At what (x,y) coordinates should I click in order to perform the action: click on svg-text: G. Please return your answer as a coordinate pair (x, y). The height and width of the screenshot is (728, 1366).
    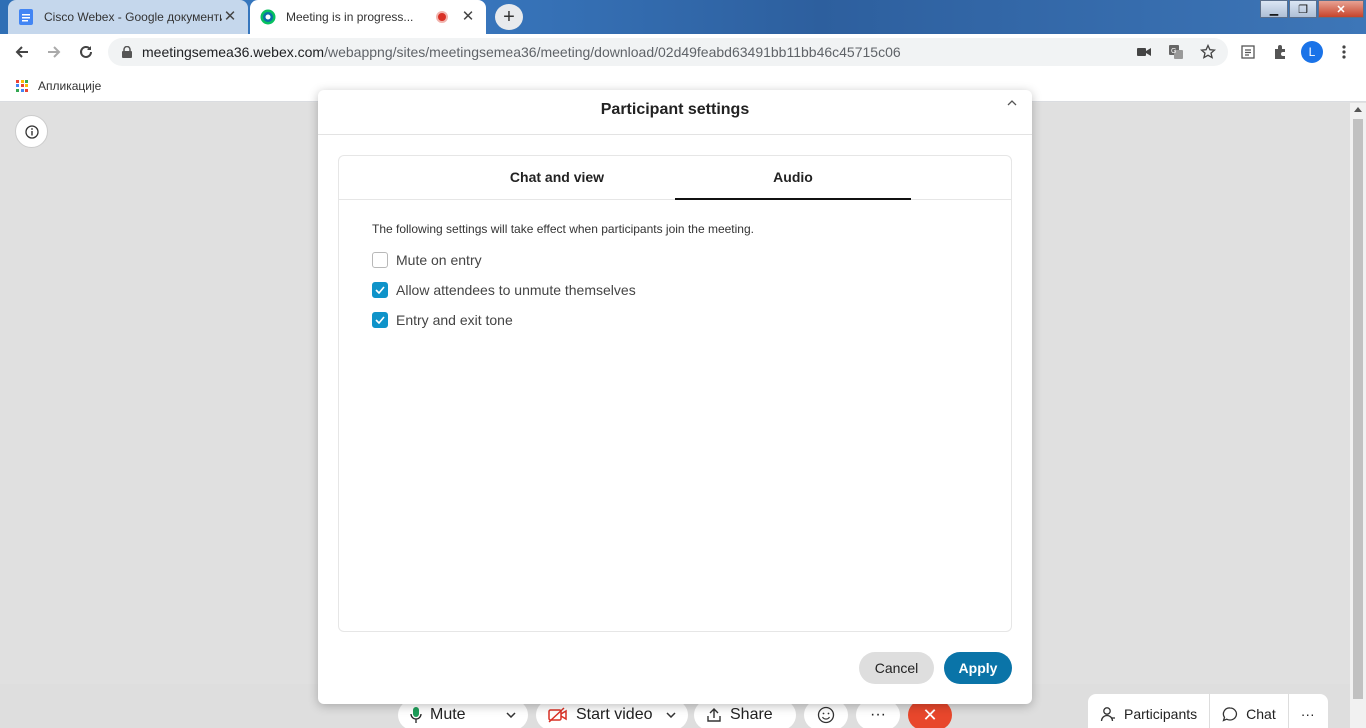
    Looking at the image, I should click on (1173, 51).